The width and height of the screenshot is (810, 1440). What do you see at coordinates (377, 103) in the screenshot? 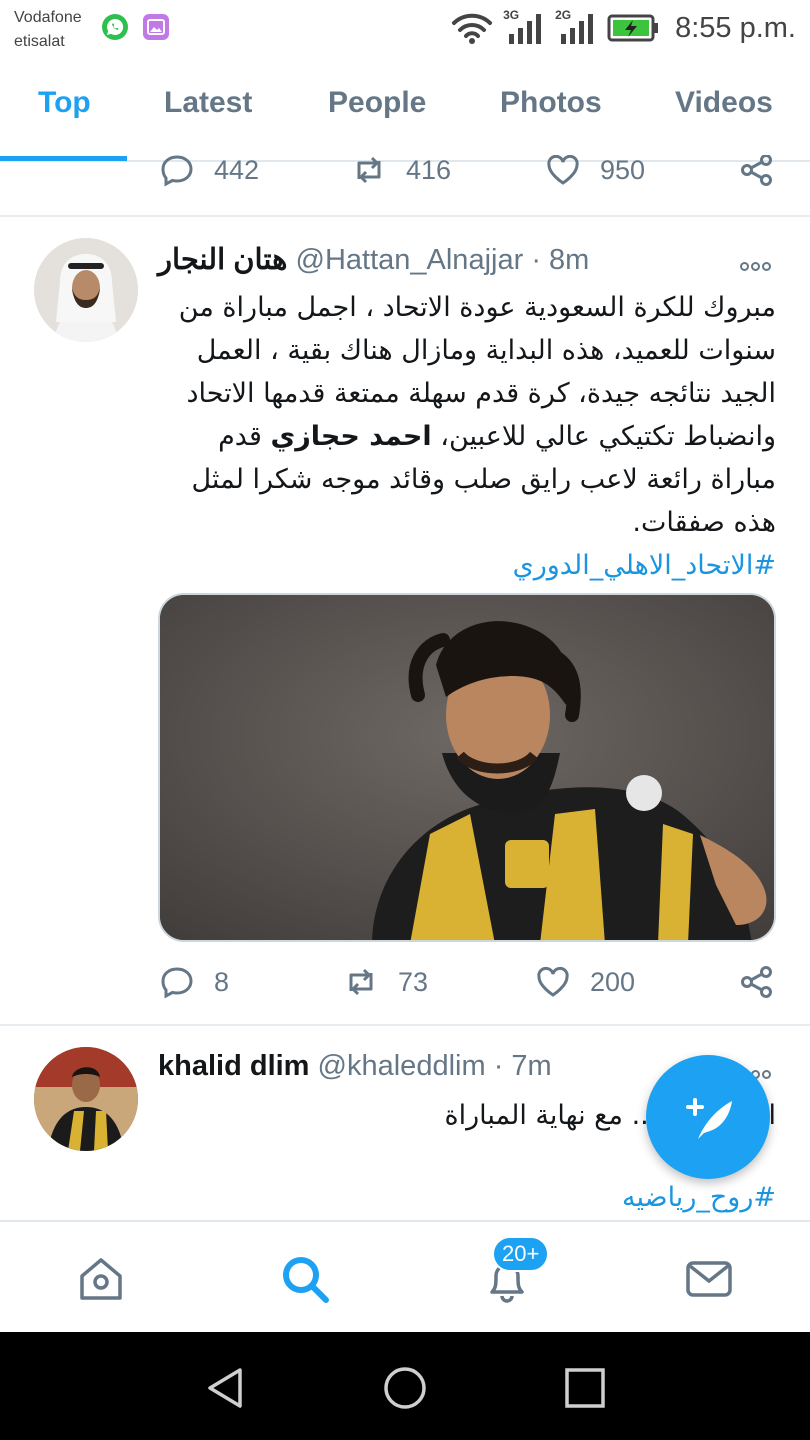
I see `tab-people: People` at bounding box center [377, 103].